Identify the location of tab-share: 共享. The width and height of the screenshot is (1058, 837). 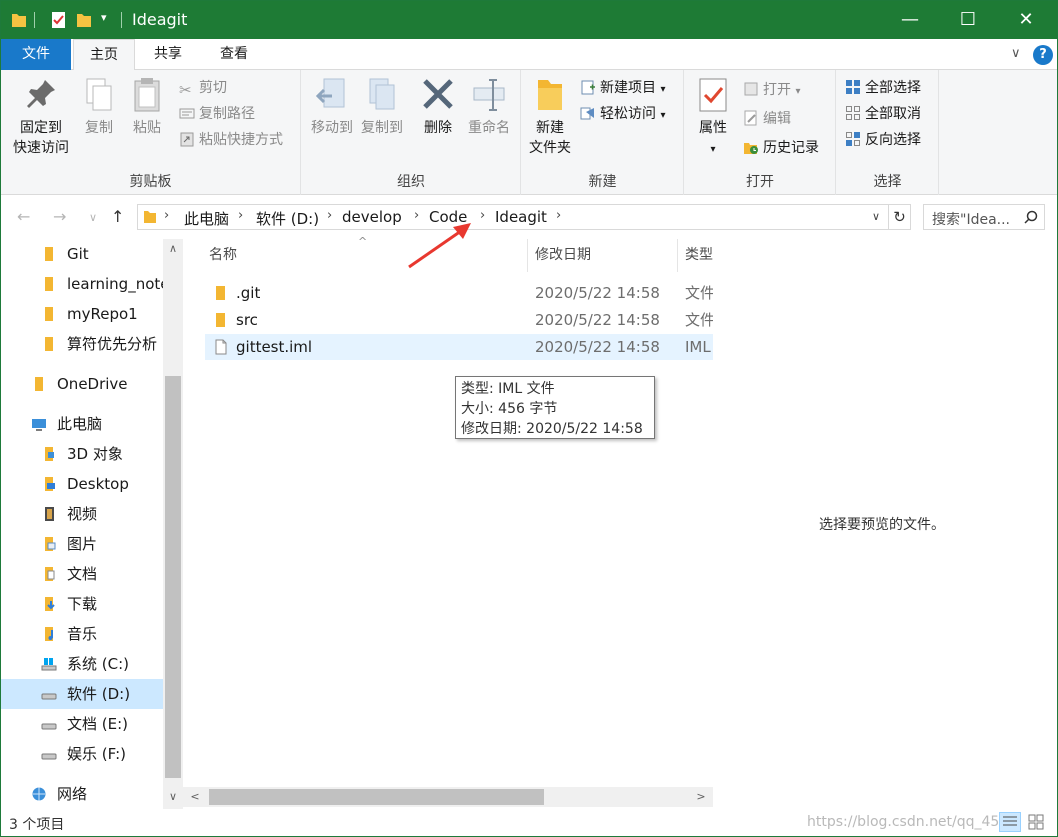
(168, 54).